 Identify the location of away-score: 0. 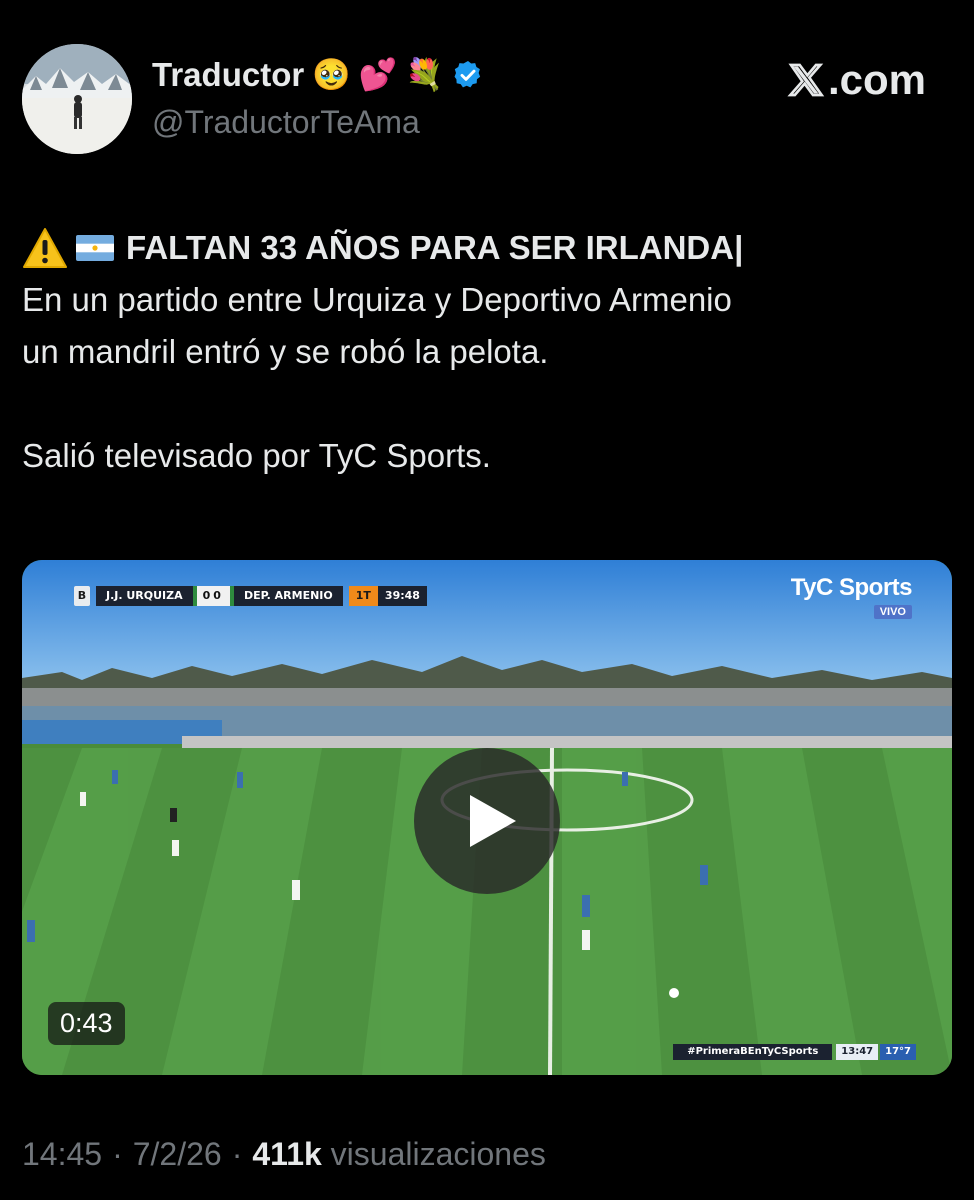
(218, 595).